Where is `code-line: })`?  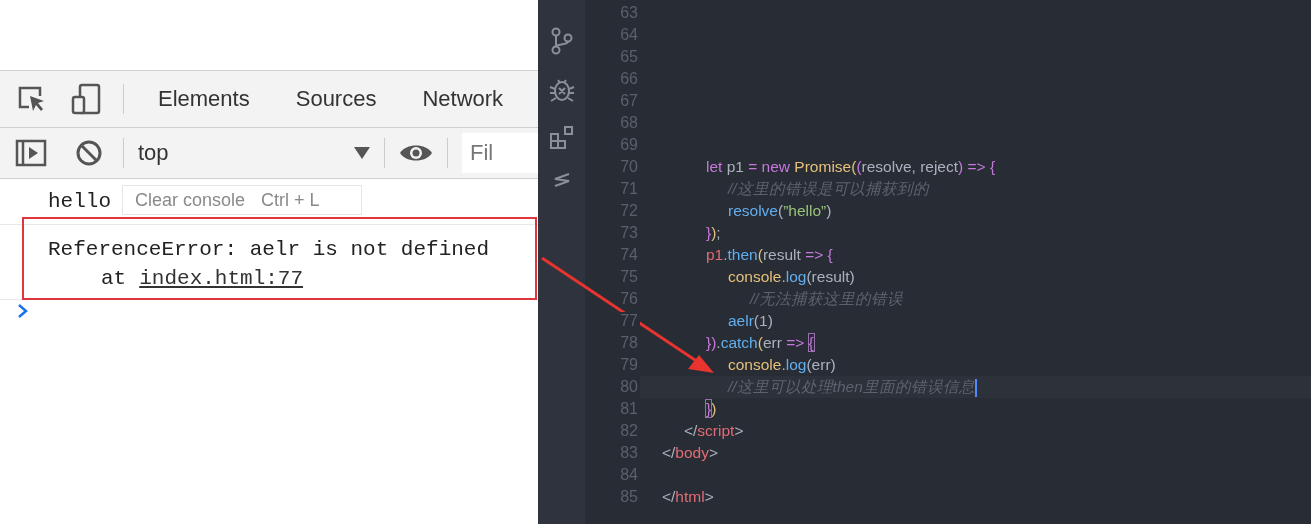 code-line: }) is located at coordinates (711, 409).